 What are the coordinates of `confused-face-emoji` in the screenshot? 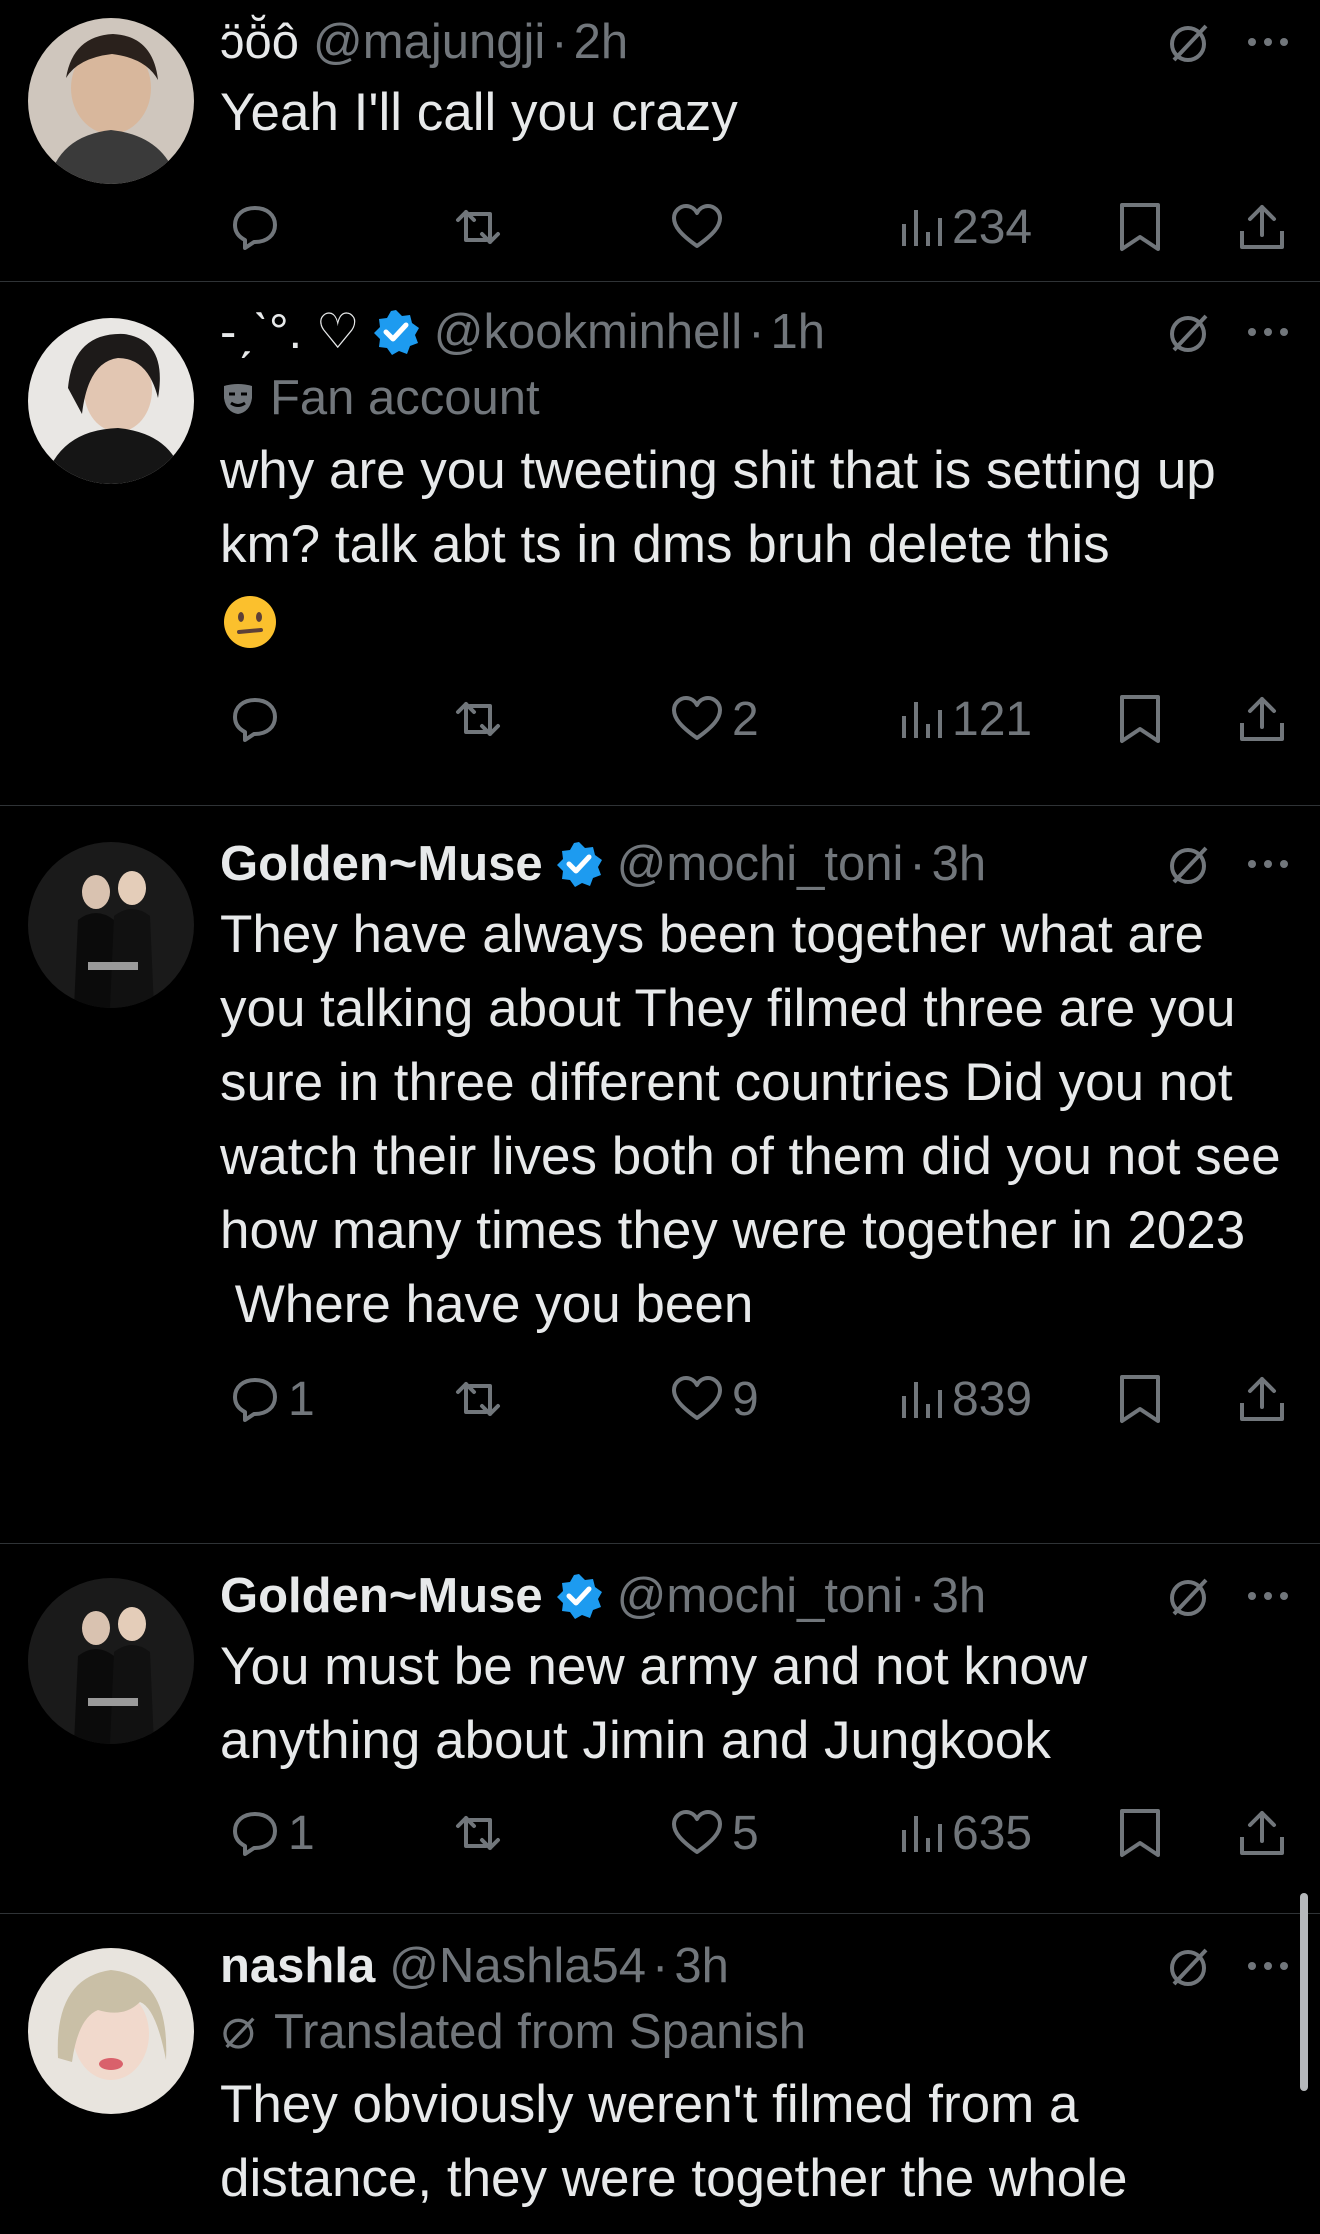 It's located at (250, 622).